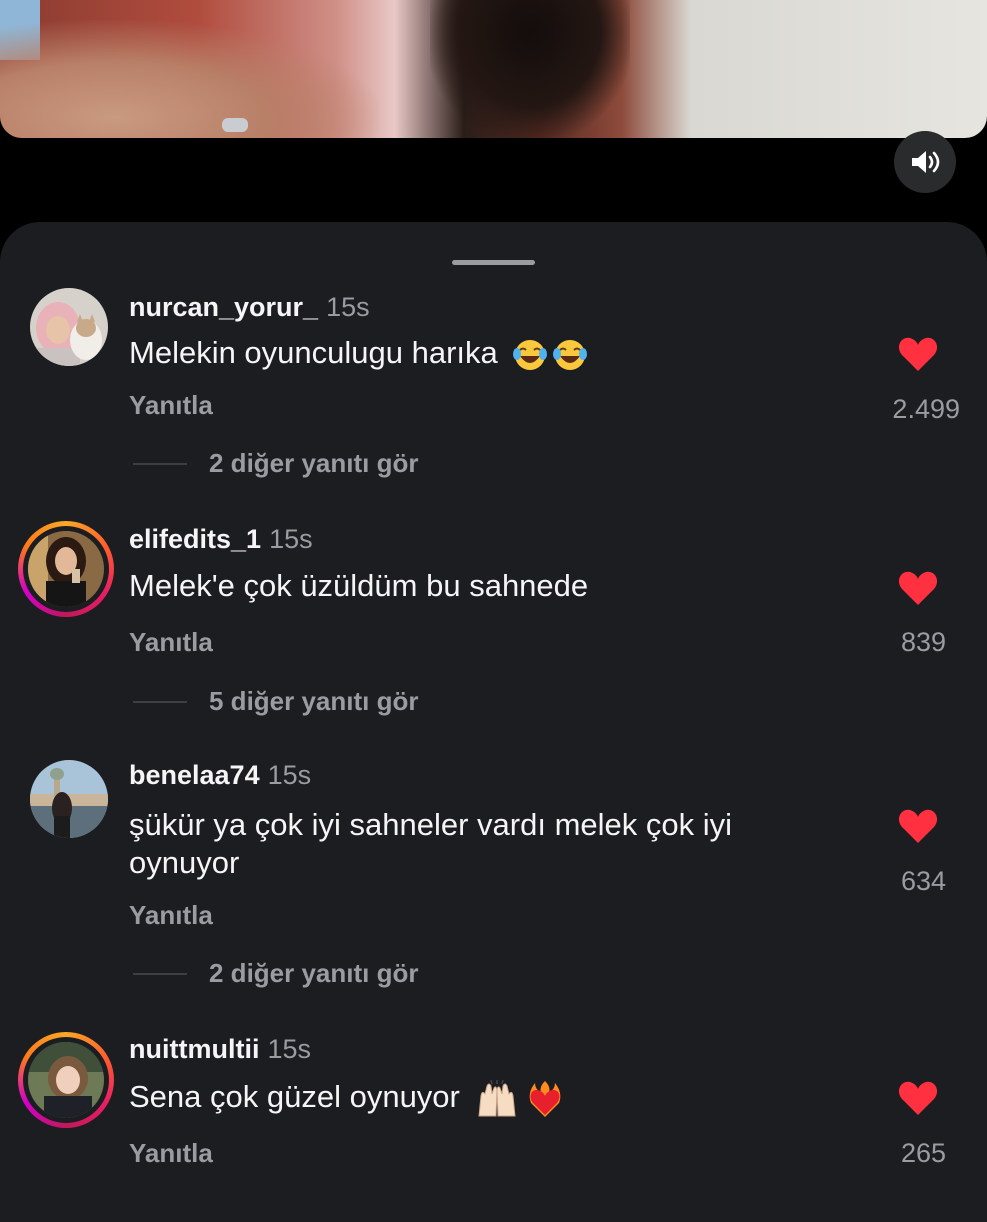 The image size is (987, 1222). I want to click on speaker-icon, so click(926, 162).